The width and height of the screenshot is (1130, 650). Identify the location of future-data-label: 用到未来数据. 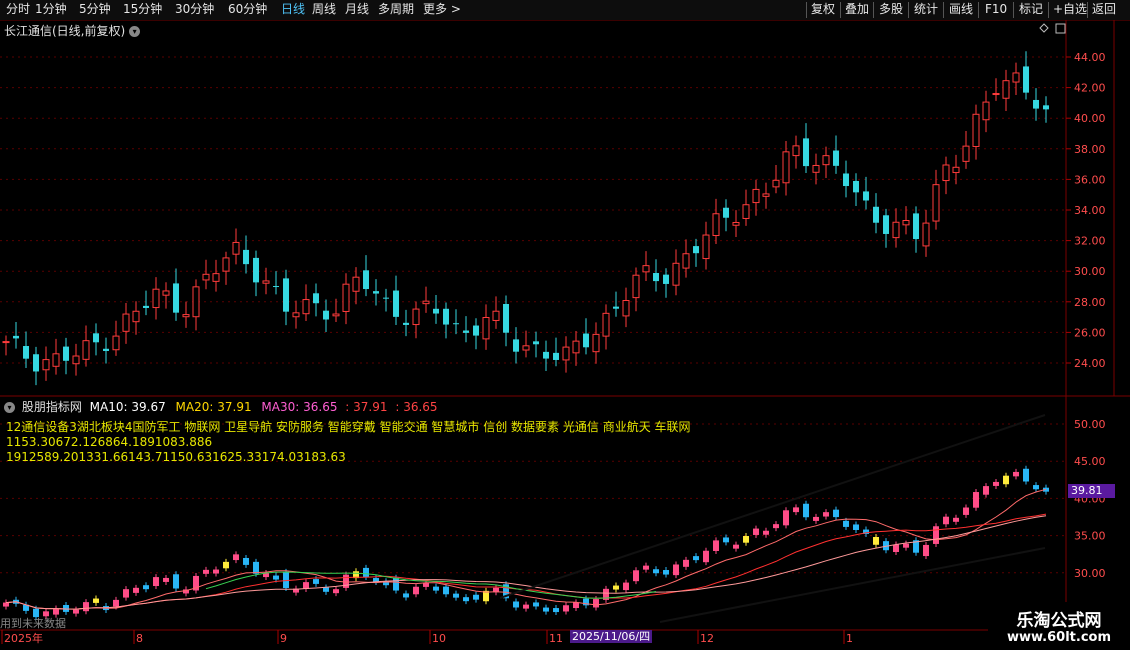
(33, 623).